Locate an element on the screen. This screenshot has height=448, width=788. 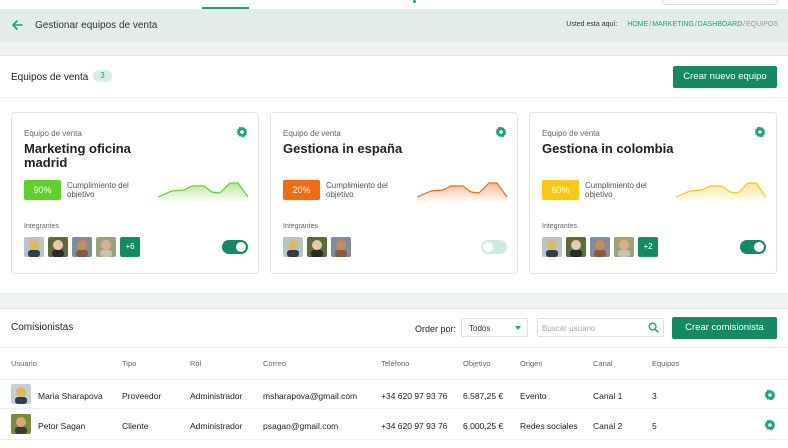
user-email: msharapova@gmail.com is located at coordinates (310, 396).